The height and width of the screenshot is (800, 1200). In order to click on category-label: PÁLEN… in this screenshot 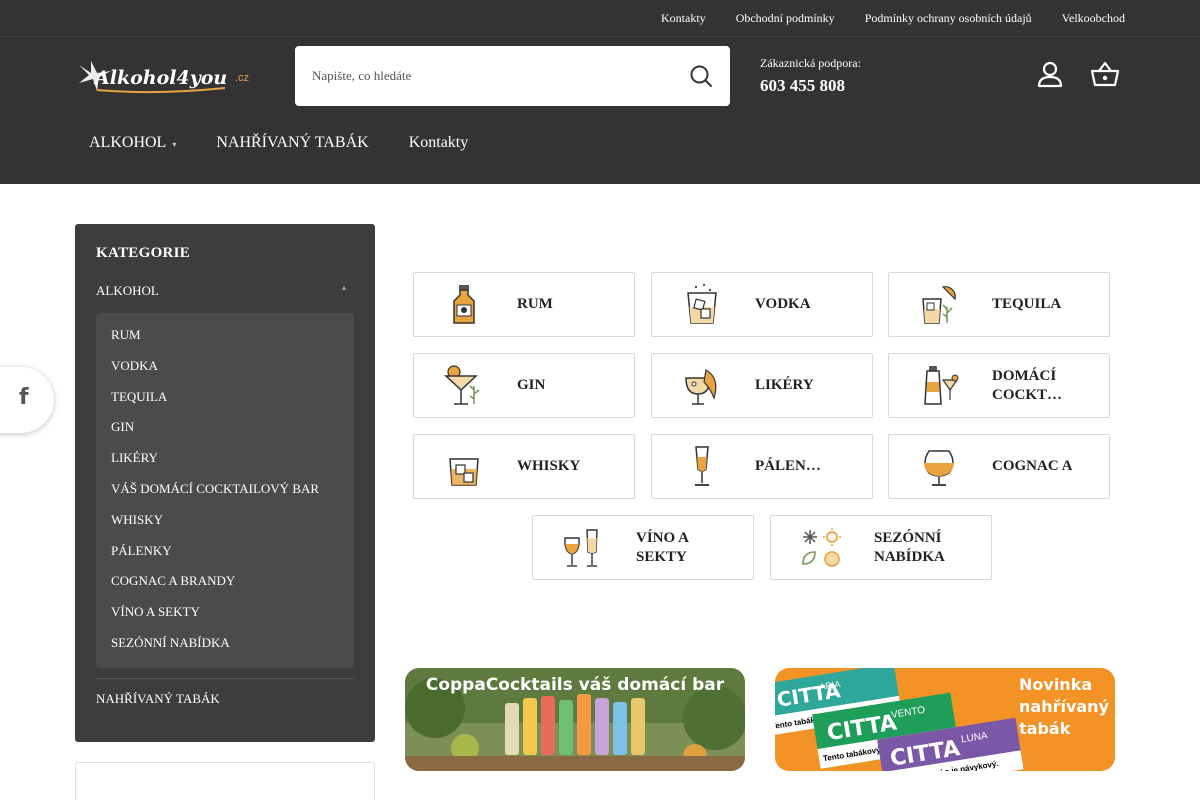, I will do `click(788, 466)`.